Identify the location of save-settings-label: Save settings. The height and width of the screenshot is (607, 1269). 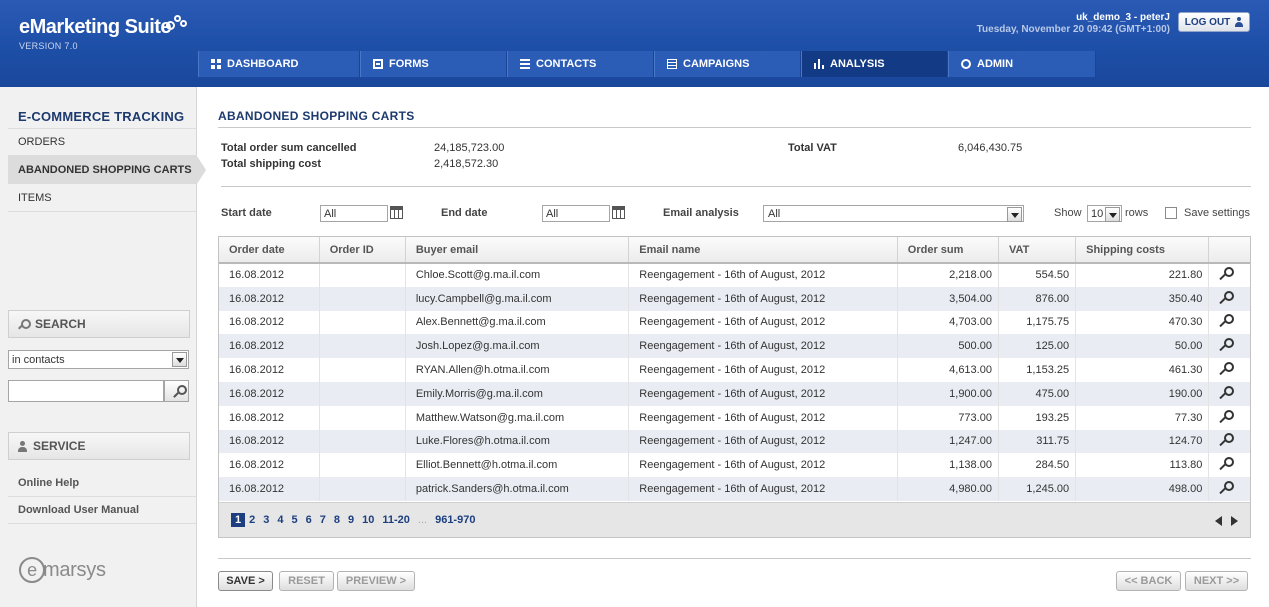
(1217, 213).